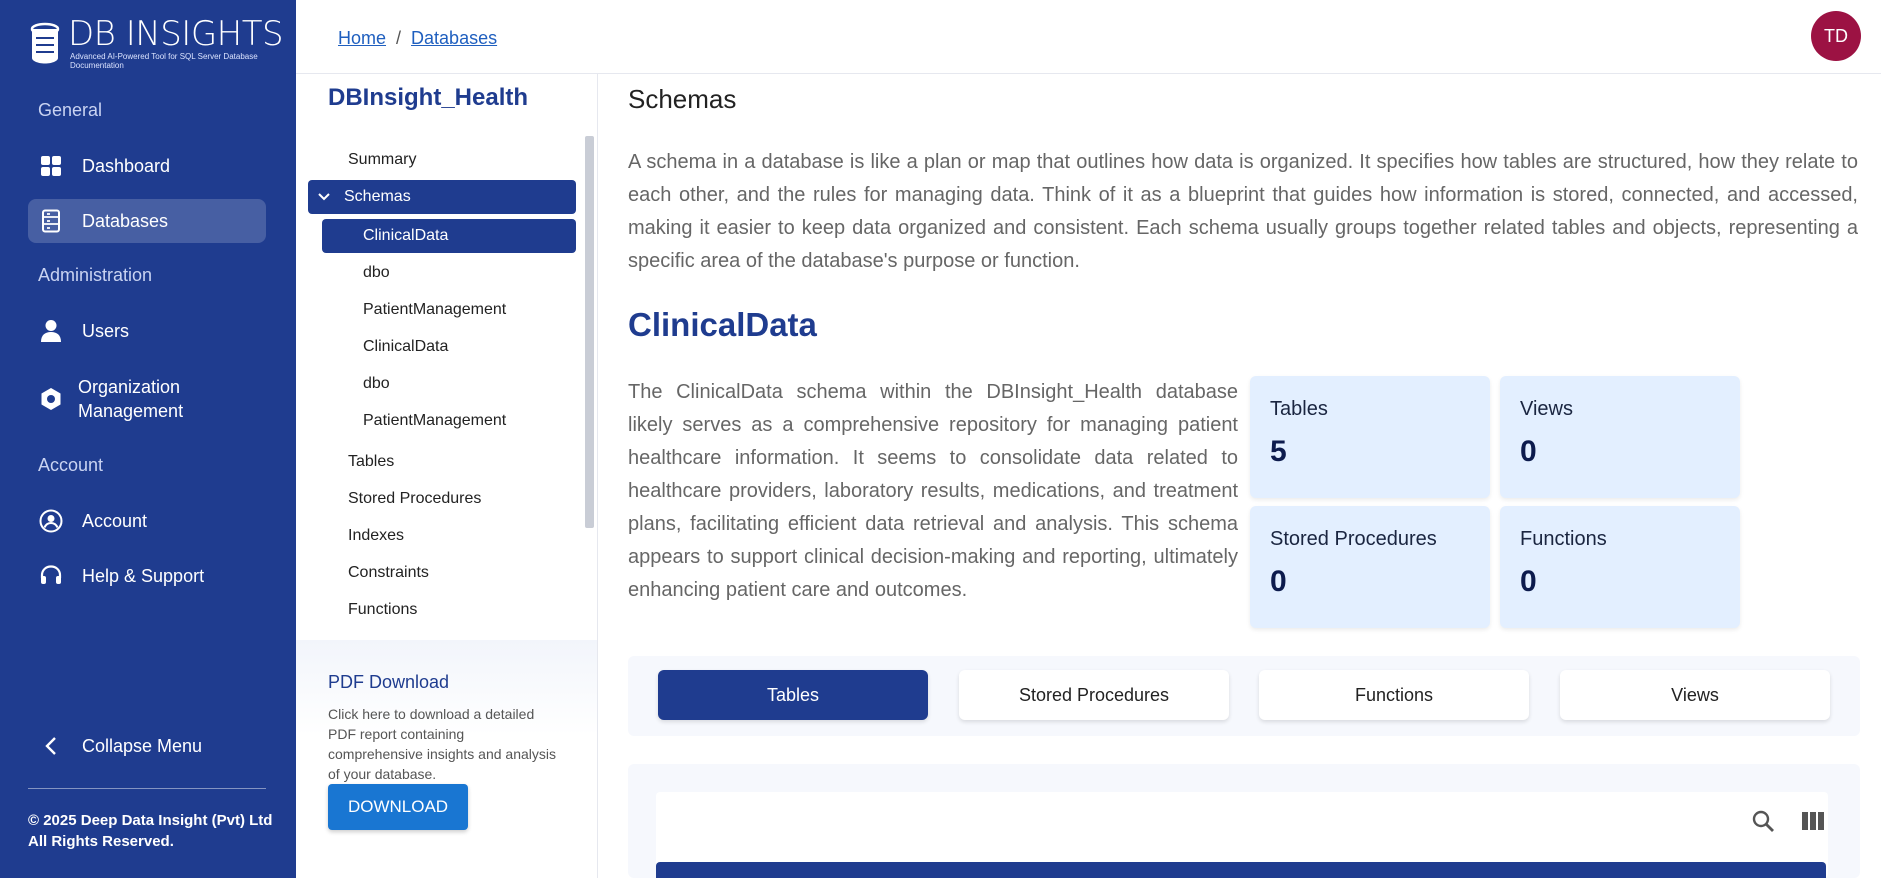  I want to click on brand-name: DB INSIGHTS, so click(176, 34).